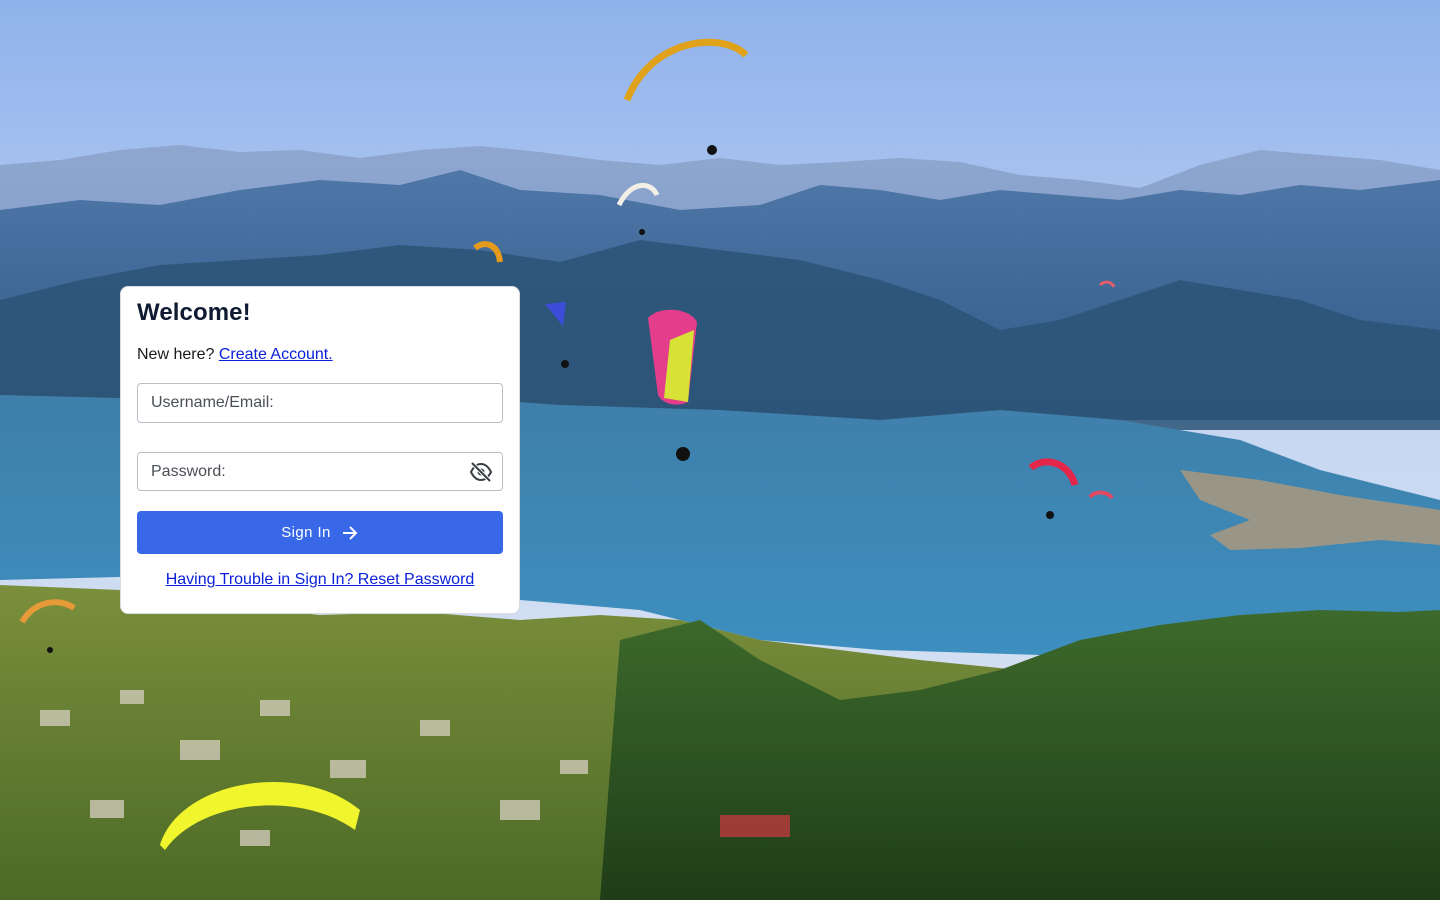  I want to click on username-input, so click(320, 403).